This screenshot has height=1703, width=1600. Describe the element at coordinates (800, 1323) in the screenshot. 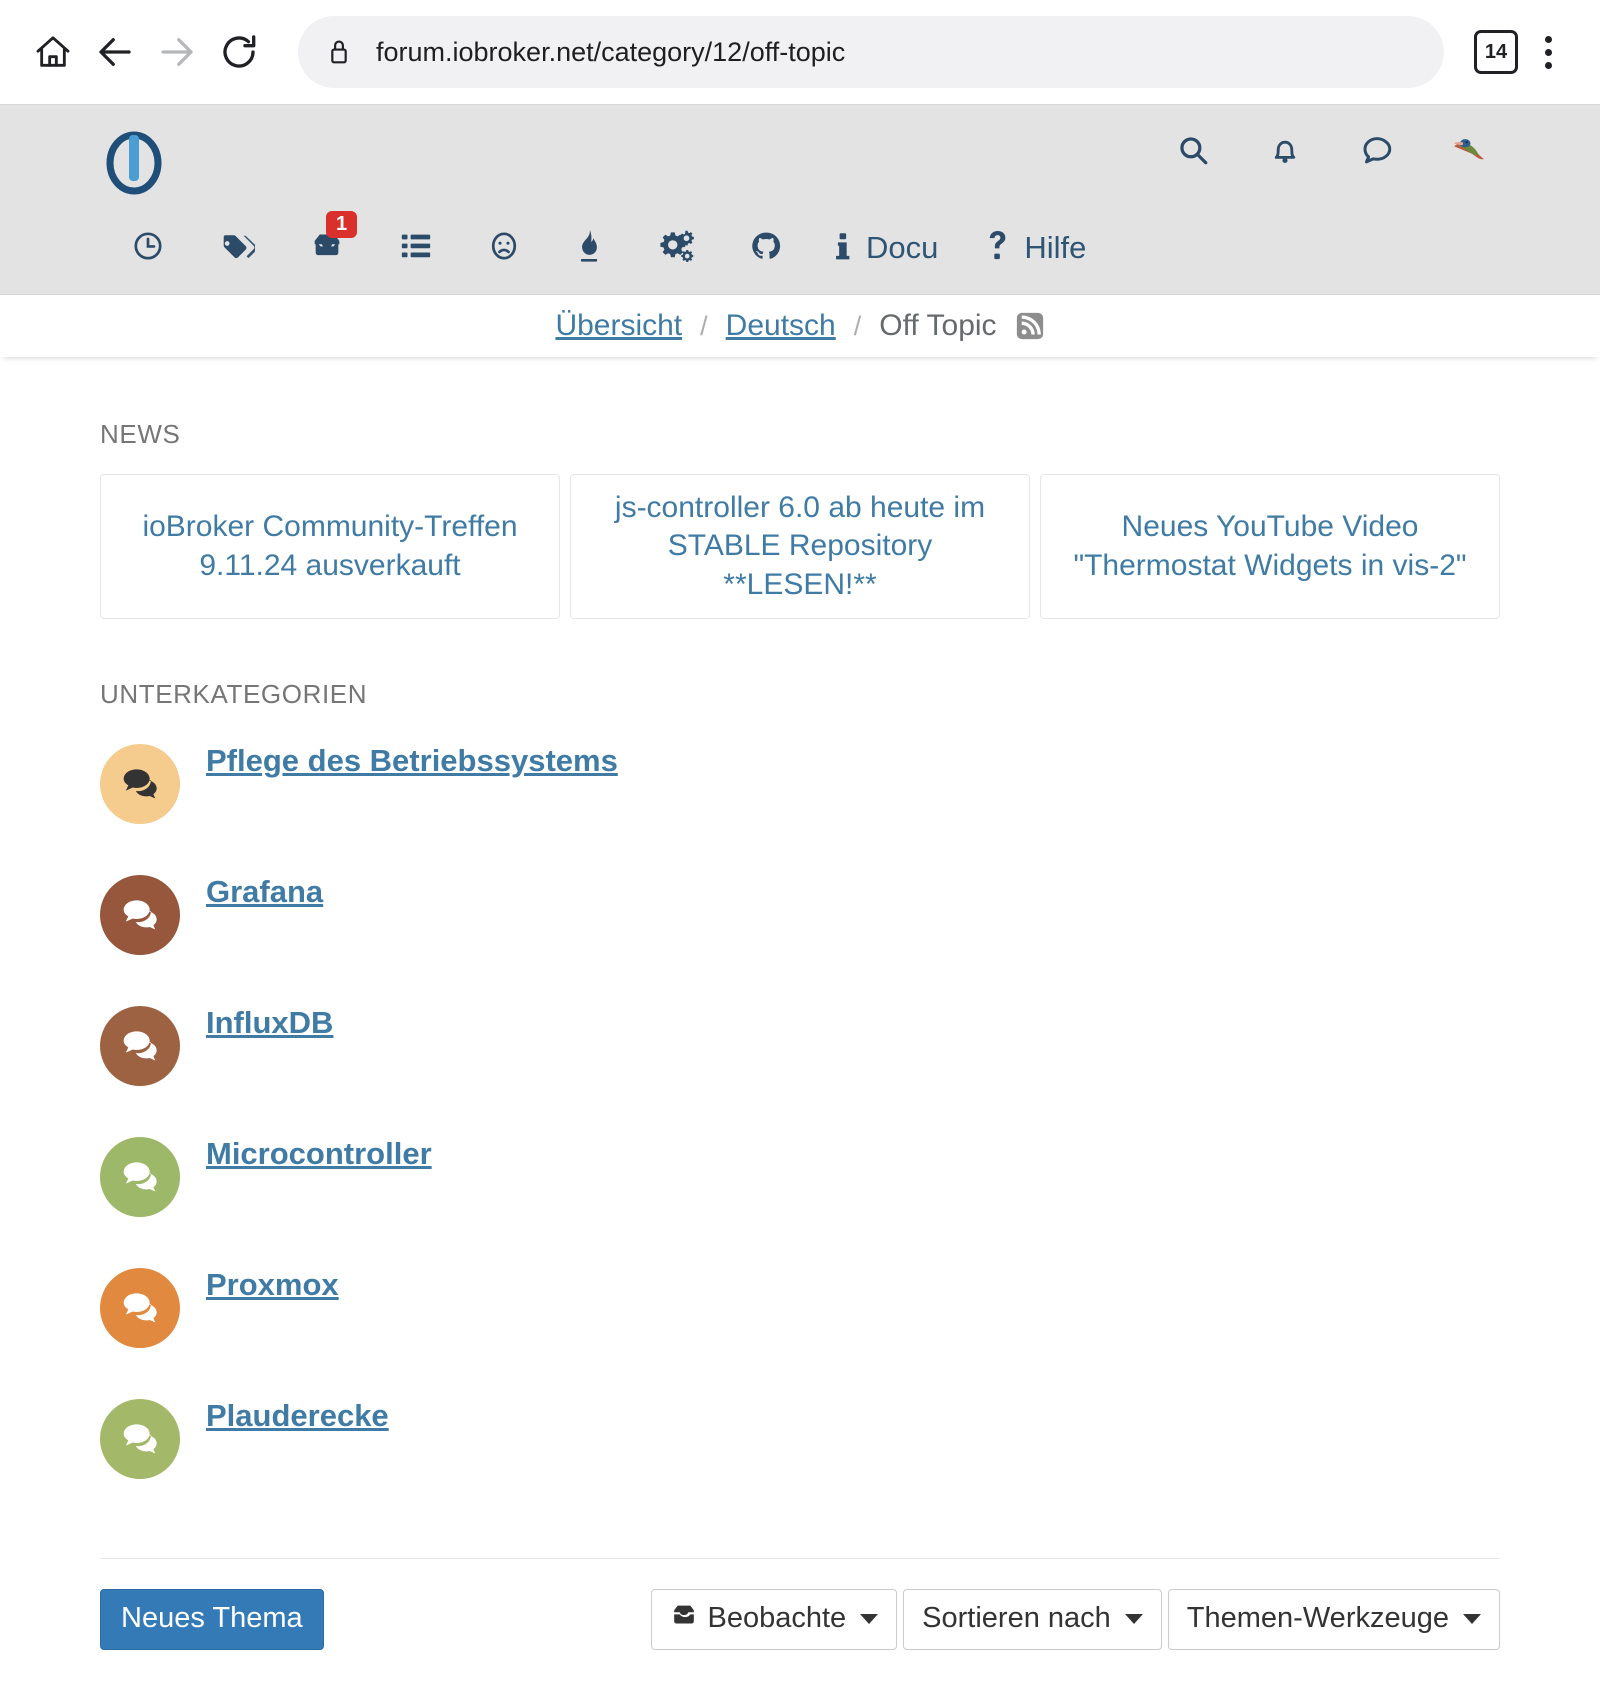

I see `list-item: Proxmox` at that location.